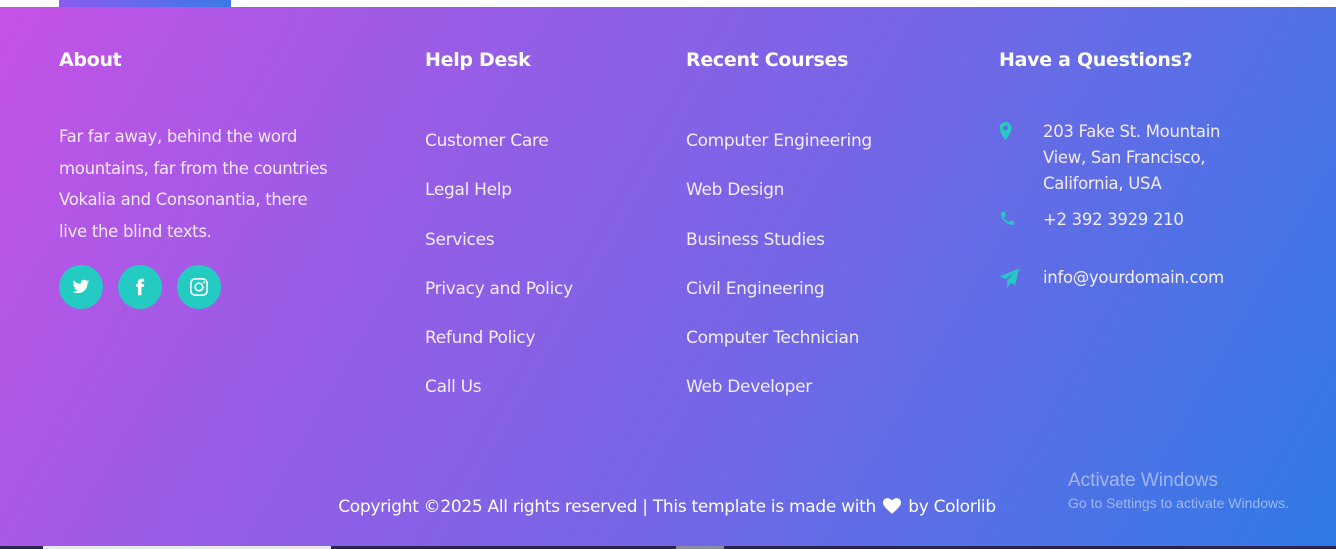  What do you see at coordinates (90, 60) in the screenshot?
I see `about-heading: About` at bounding box center [90, 60].